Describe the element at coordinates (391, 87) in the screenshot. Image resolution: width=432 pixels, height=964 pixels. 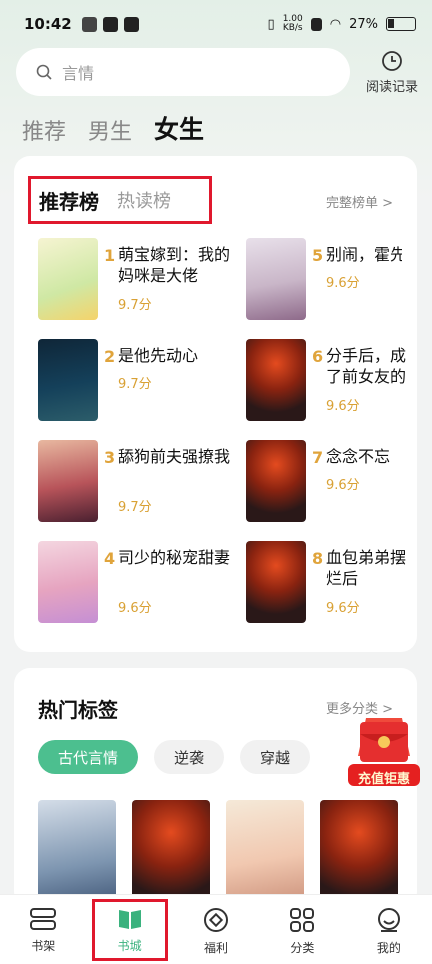
I see `reading-history-label: 阅读记录` at that location.